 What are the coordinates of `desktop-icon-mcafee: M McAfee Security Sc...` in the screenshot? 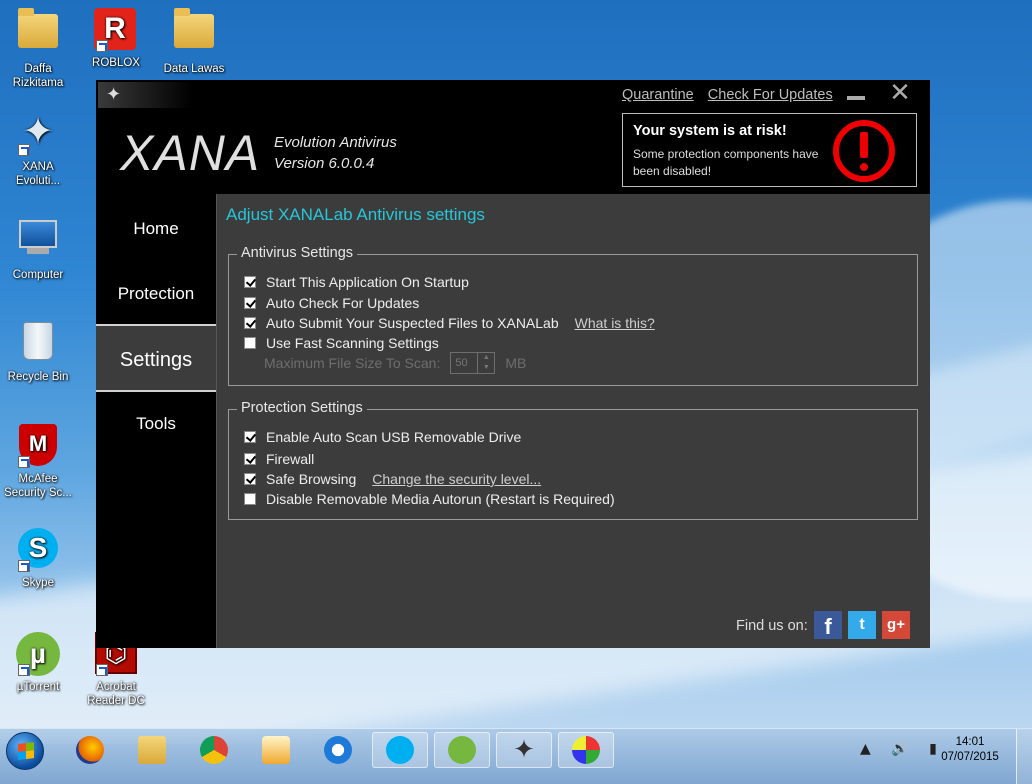 It's located at (38, 462).